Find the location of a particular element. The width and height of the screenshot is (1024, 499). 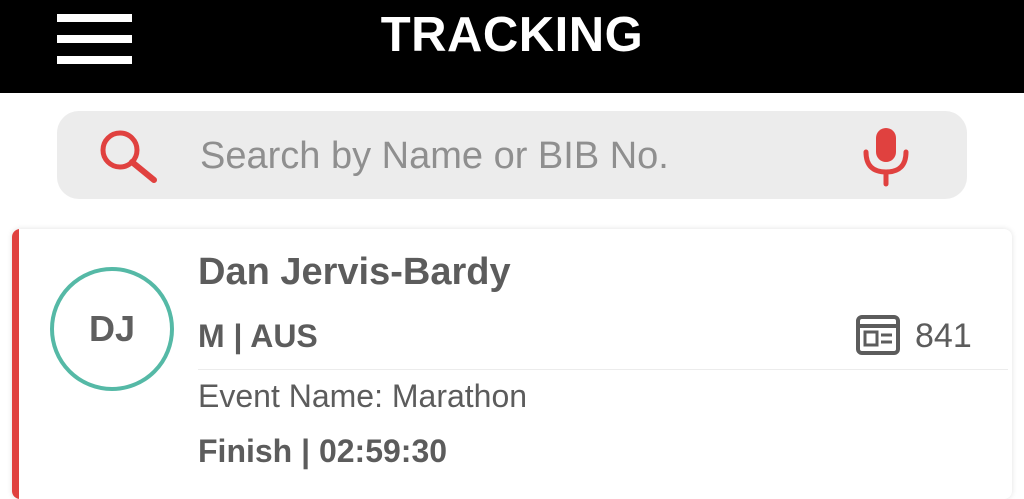

divider is located at coordinates (603, 369).